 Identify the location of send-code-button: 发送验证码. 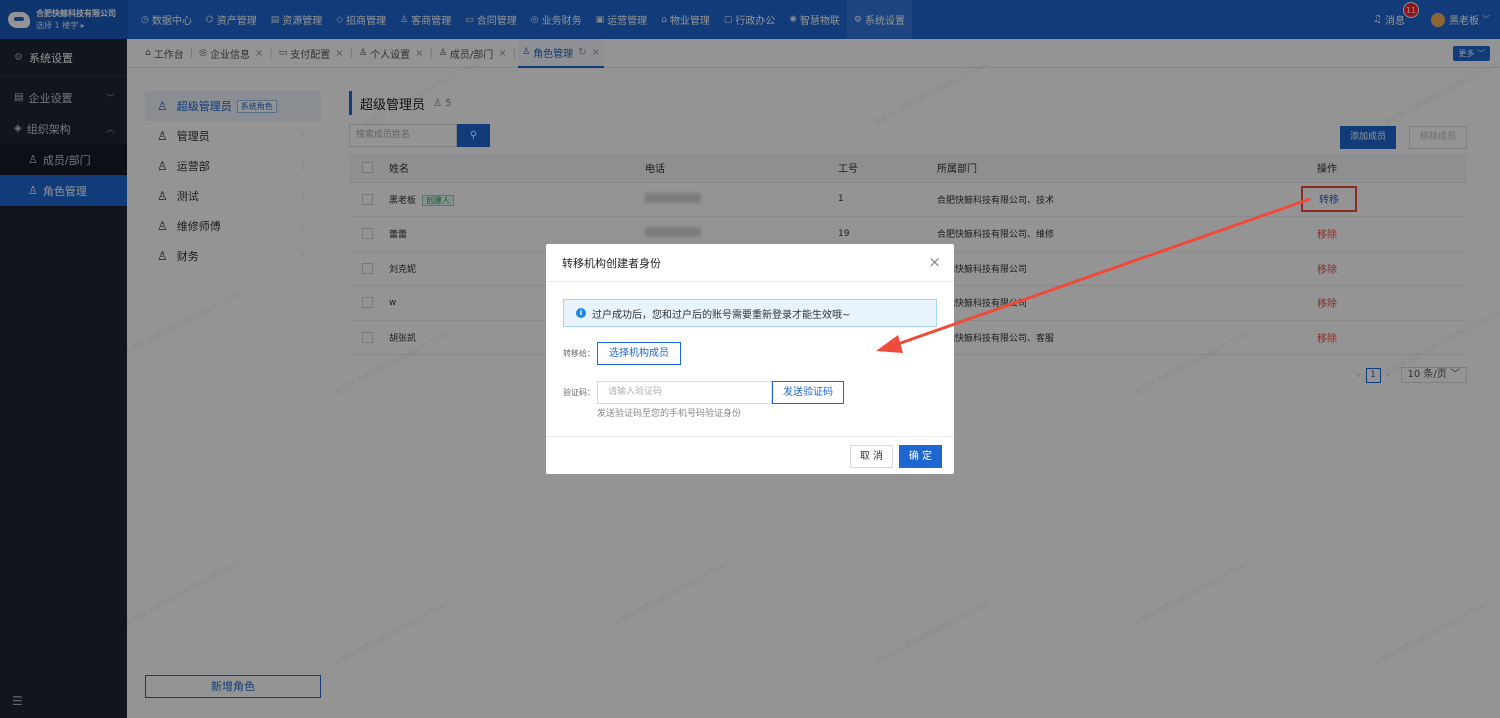
(808, 392).